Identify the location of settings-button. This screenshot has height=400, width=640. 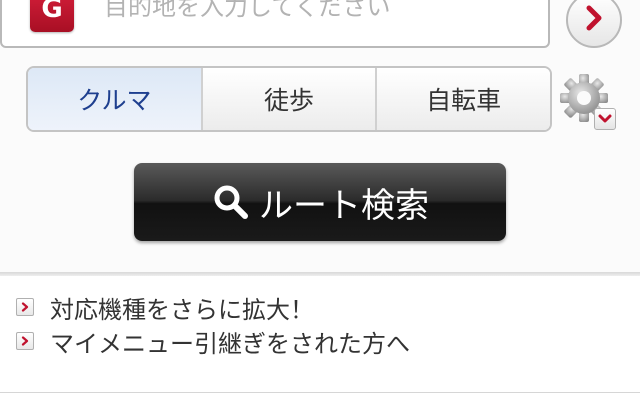
(589, 102).